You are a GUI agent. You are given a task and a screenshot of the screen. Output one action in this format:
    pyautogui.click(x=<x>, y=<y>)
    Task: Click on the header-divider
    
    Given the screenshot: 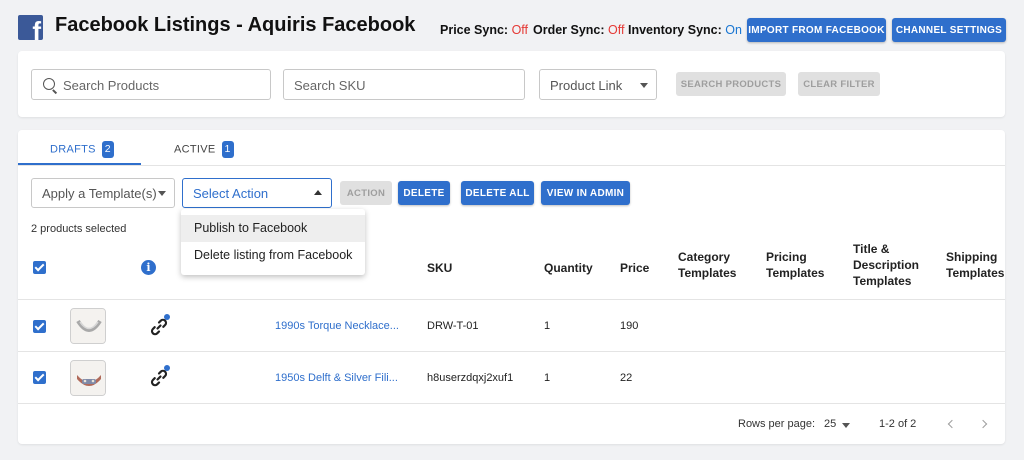 What is the action you would take?
    pyautogui.click(x=511, y=299)
    